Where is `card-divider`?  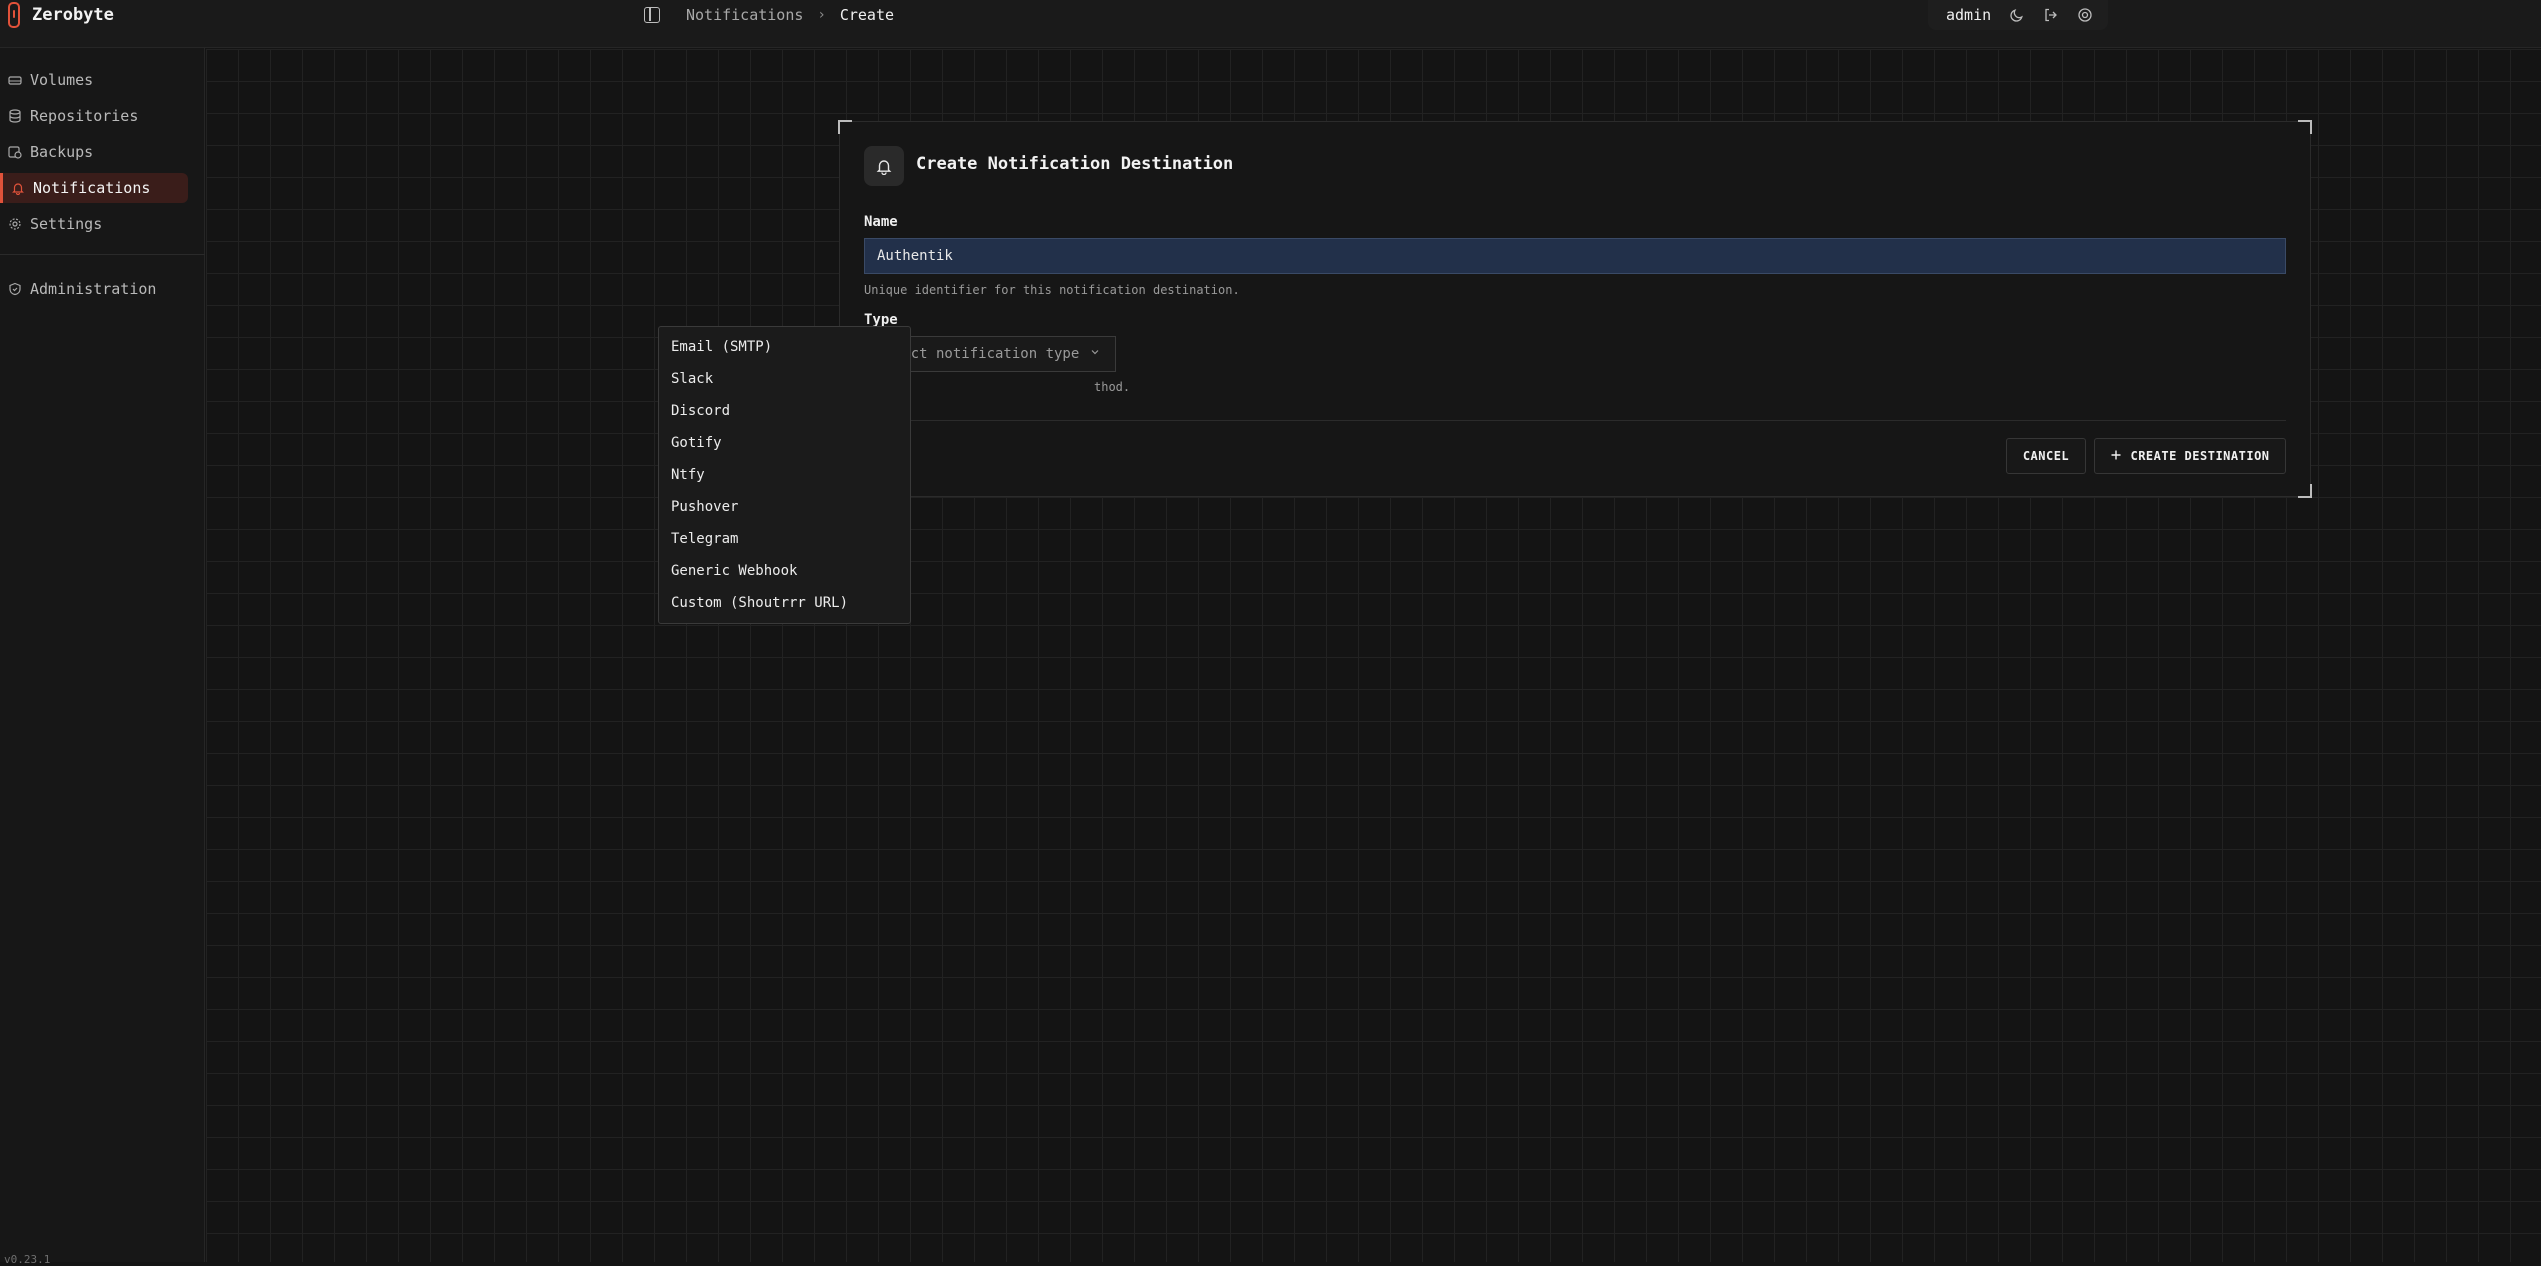 card-divider is located at coordinates (1575, 420).